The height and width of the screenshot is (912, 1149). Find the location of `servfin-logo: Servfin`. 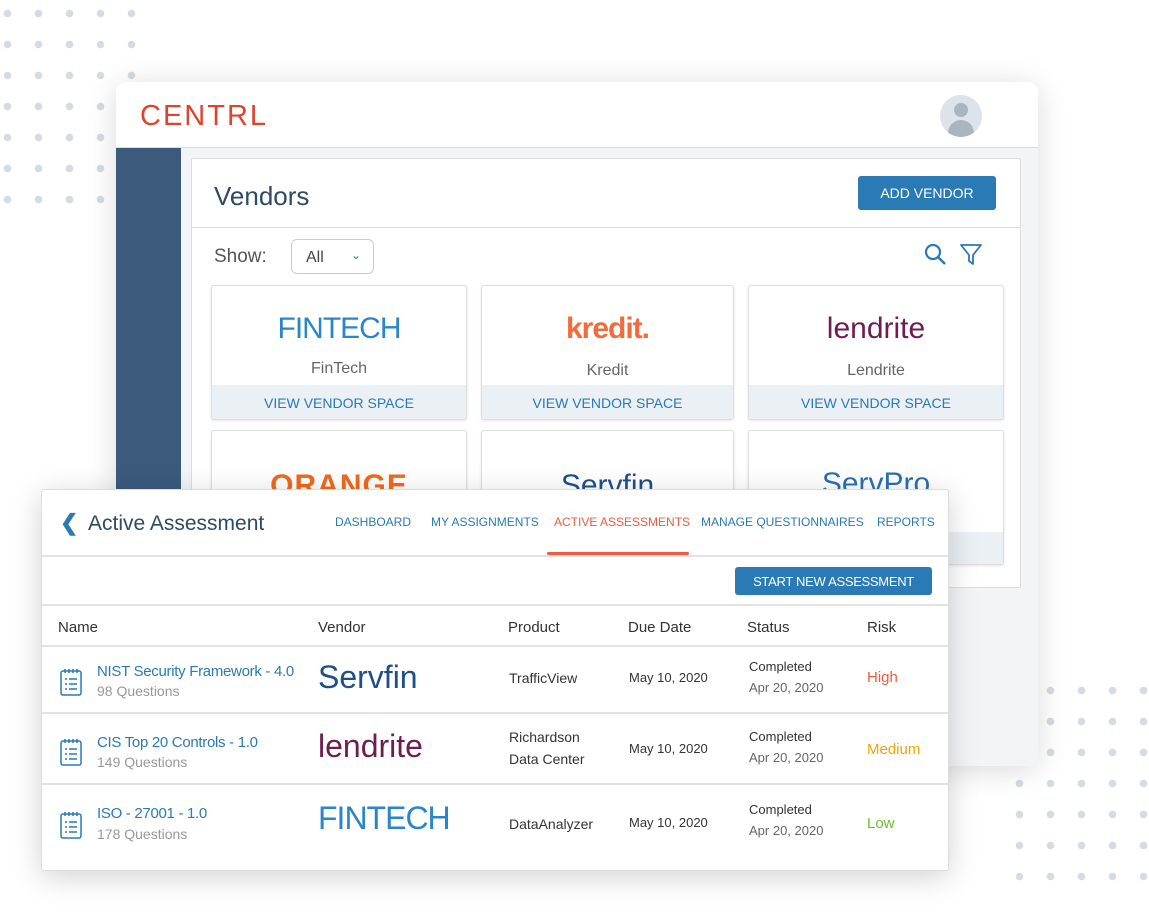

servfin-logo: Servfin is located at coordinates (368, 677).